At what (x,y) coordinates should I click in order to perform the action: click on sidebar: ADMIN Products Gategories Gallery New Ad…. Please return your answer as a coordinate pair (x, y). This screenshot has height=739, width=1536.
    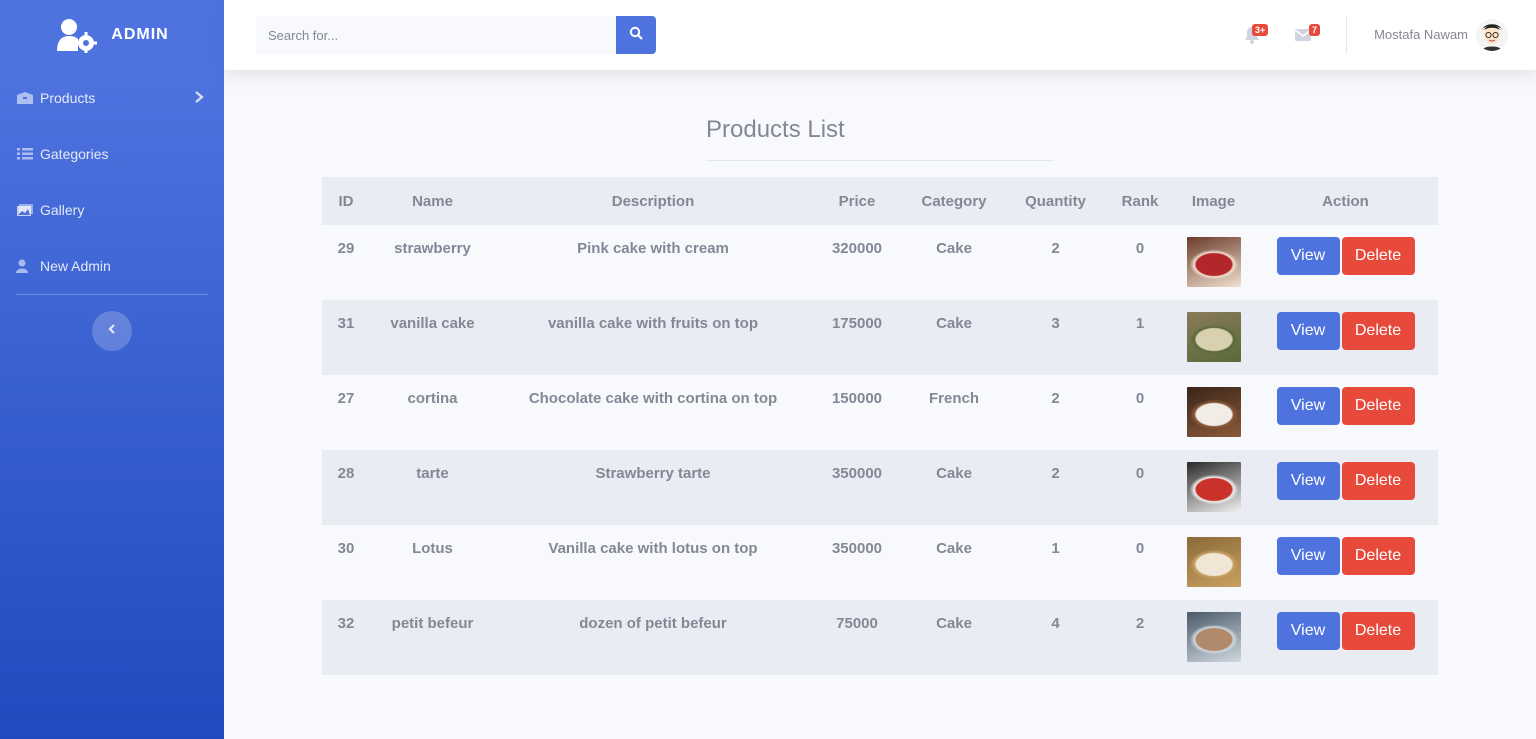
    Looking at the image, I should click on (112, 369).